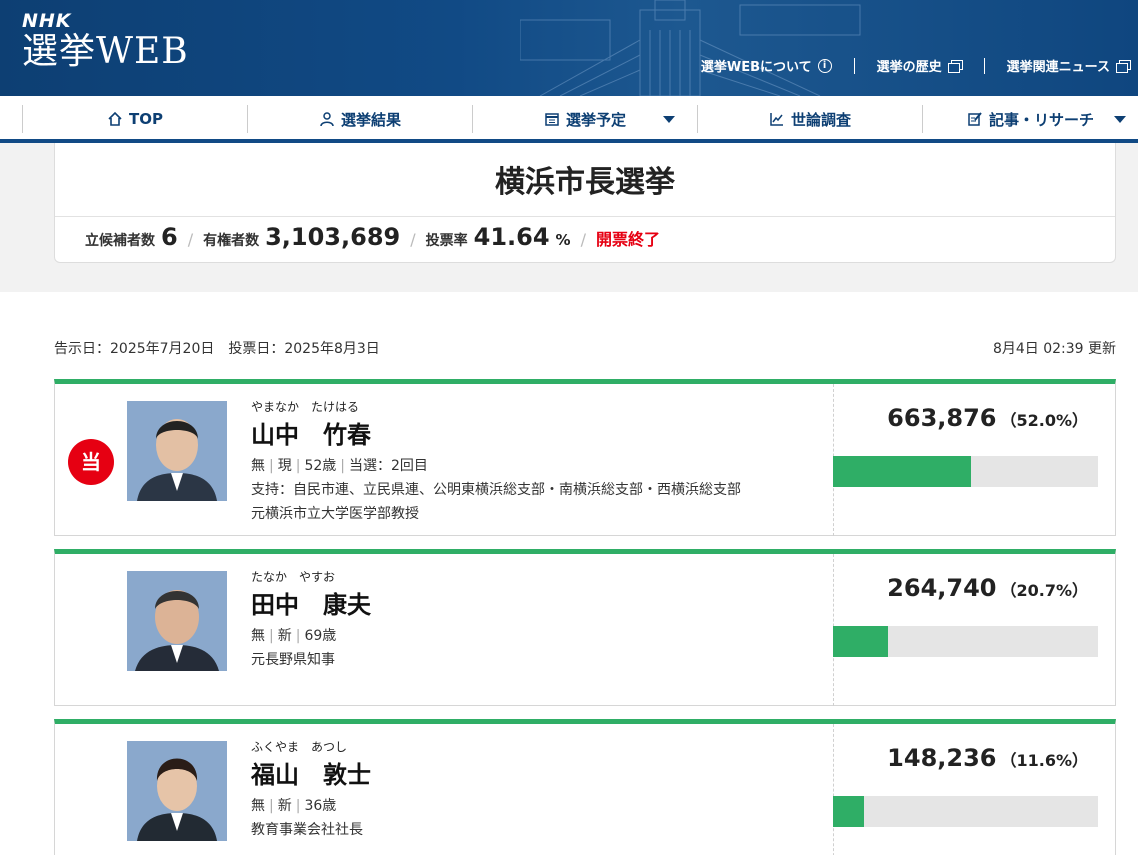  What do you see at coordinates (766, 65) in the screenshot?
I see `link-about-election-web: 選挙WEBについて i` at bounding box center [766, 65].